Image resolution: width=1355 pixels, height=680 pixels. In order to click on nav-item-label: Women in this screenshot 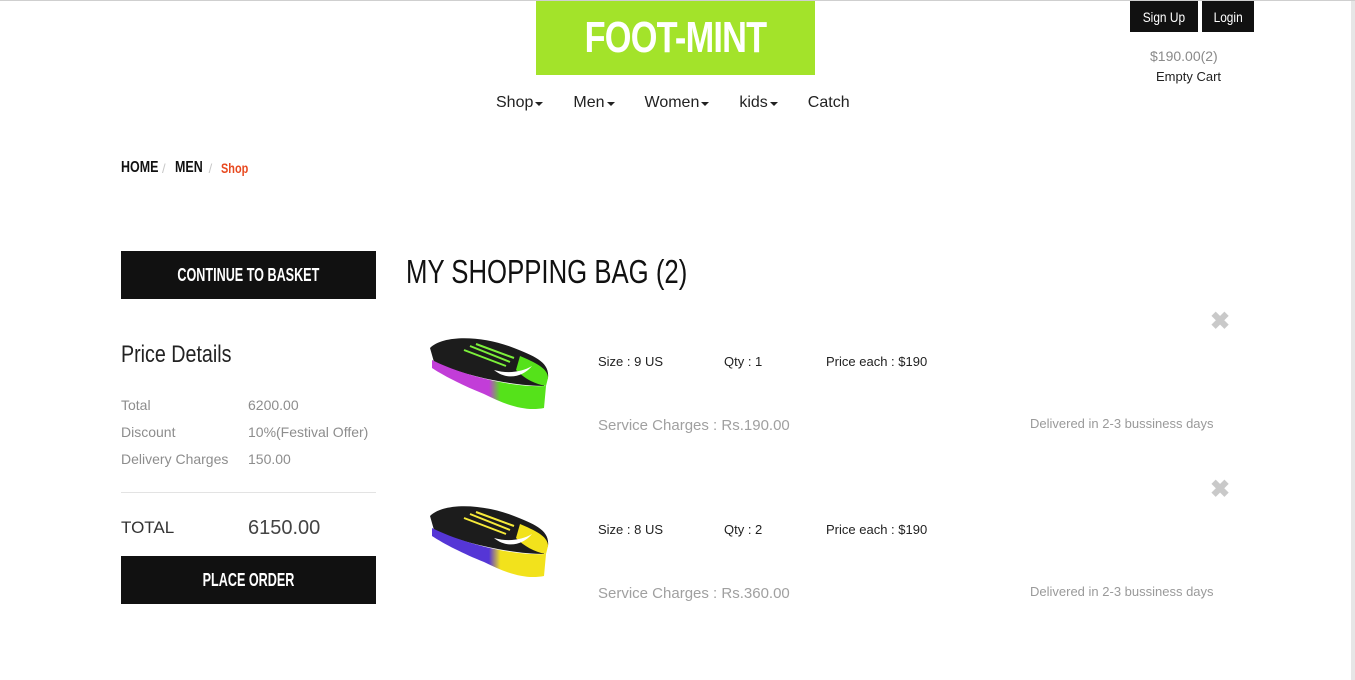, I will do `click(672, 102)`.